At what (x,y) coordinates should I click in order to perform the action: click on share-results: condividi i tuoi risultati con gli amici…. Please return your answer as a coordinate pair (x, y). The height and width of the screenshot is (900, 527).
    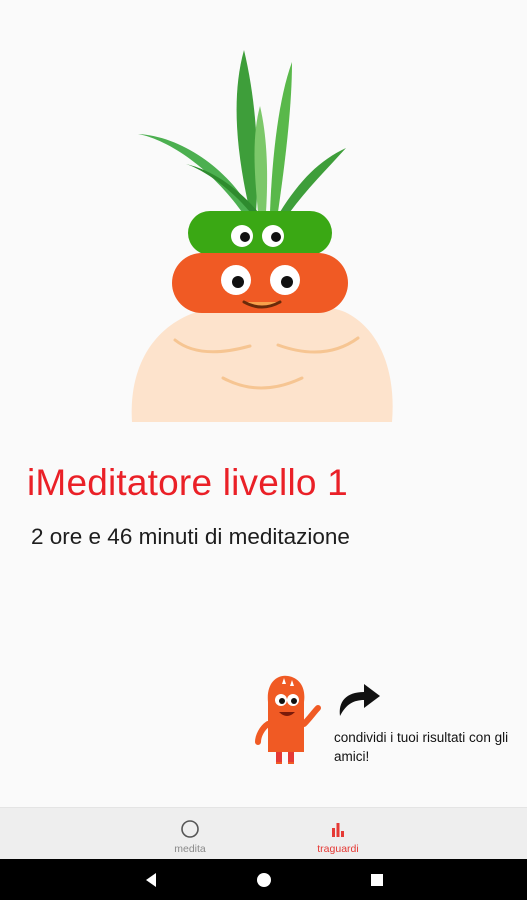
    Looking at the image, I should click on (380, 718).